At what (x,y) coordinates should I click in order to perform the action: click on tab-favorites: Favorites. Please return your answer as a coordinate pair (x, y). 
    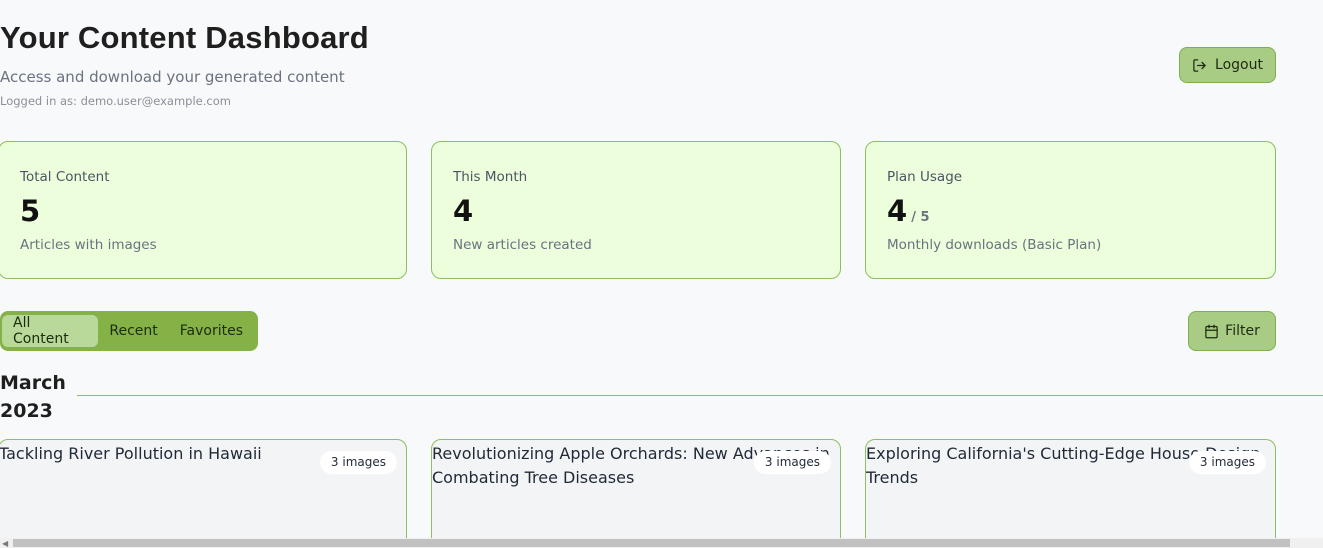
    Looking at the image, I should click on (211, 331).